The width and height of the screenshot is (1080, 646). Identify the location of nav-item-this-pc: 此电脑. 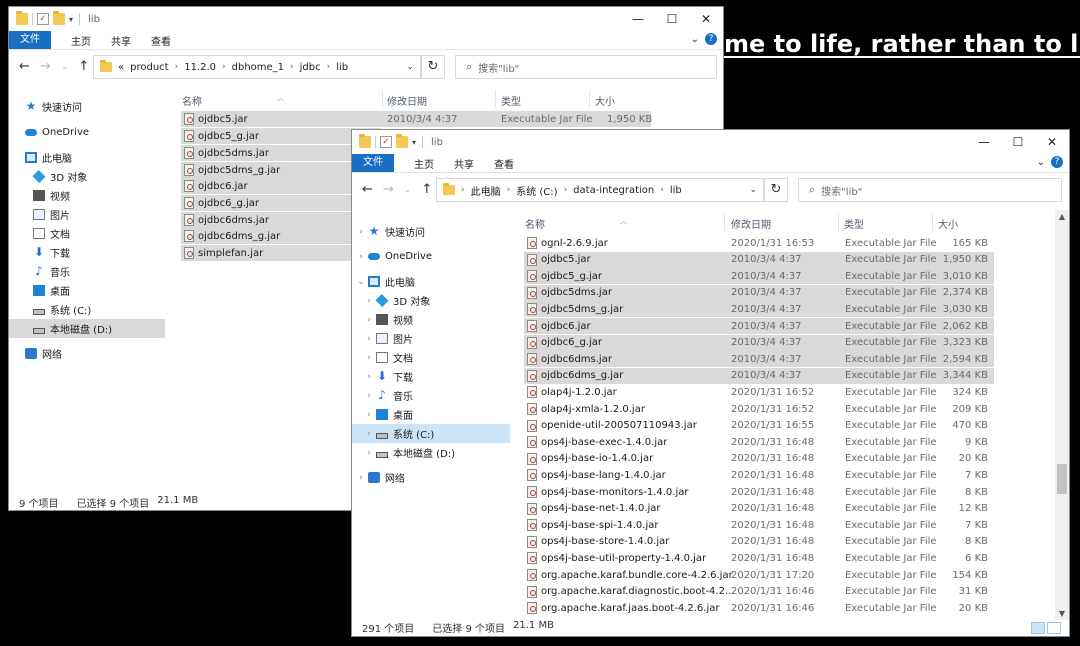
(48, 157).